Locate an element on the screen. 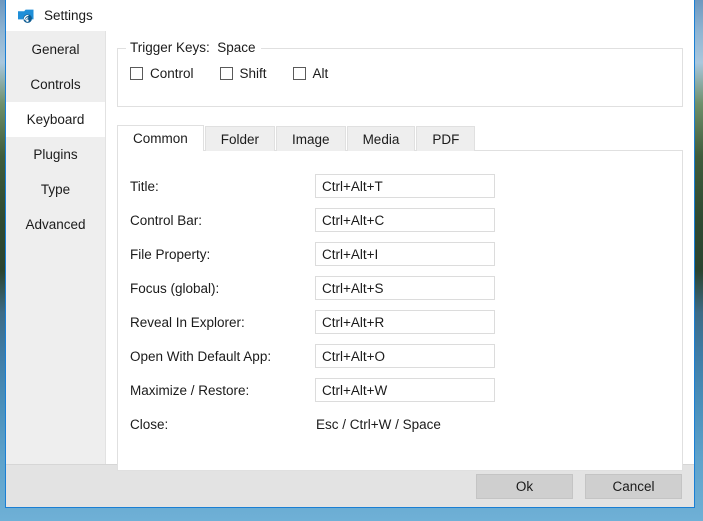  shortcut-row-file-property: File Property: is located at coordinates (400, 254).